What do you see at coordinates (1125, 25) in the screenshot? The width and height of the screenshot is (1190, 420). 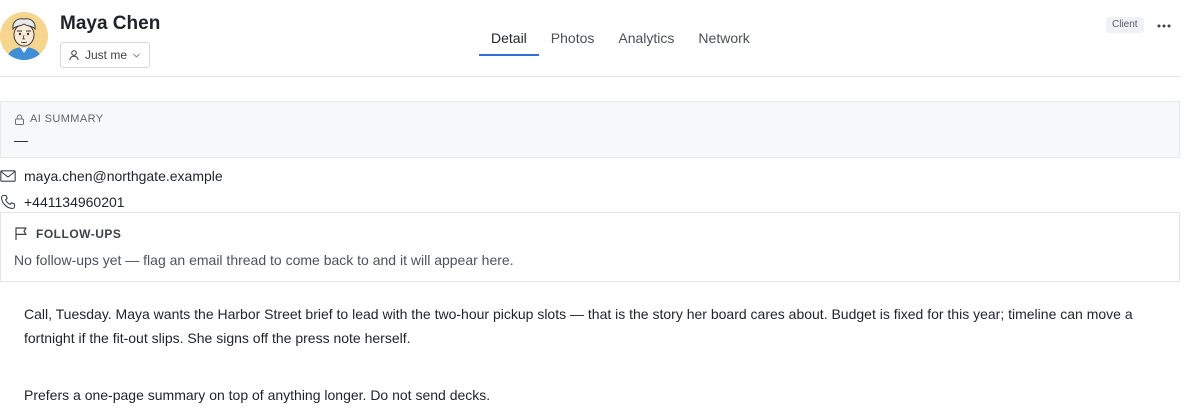 I see `client-badge: Client` at bounding box center [1125, 25].